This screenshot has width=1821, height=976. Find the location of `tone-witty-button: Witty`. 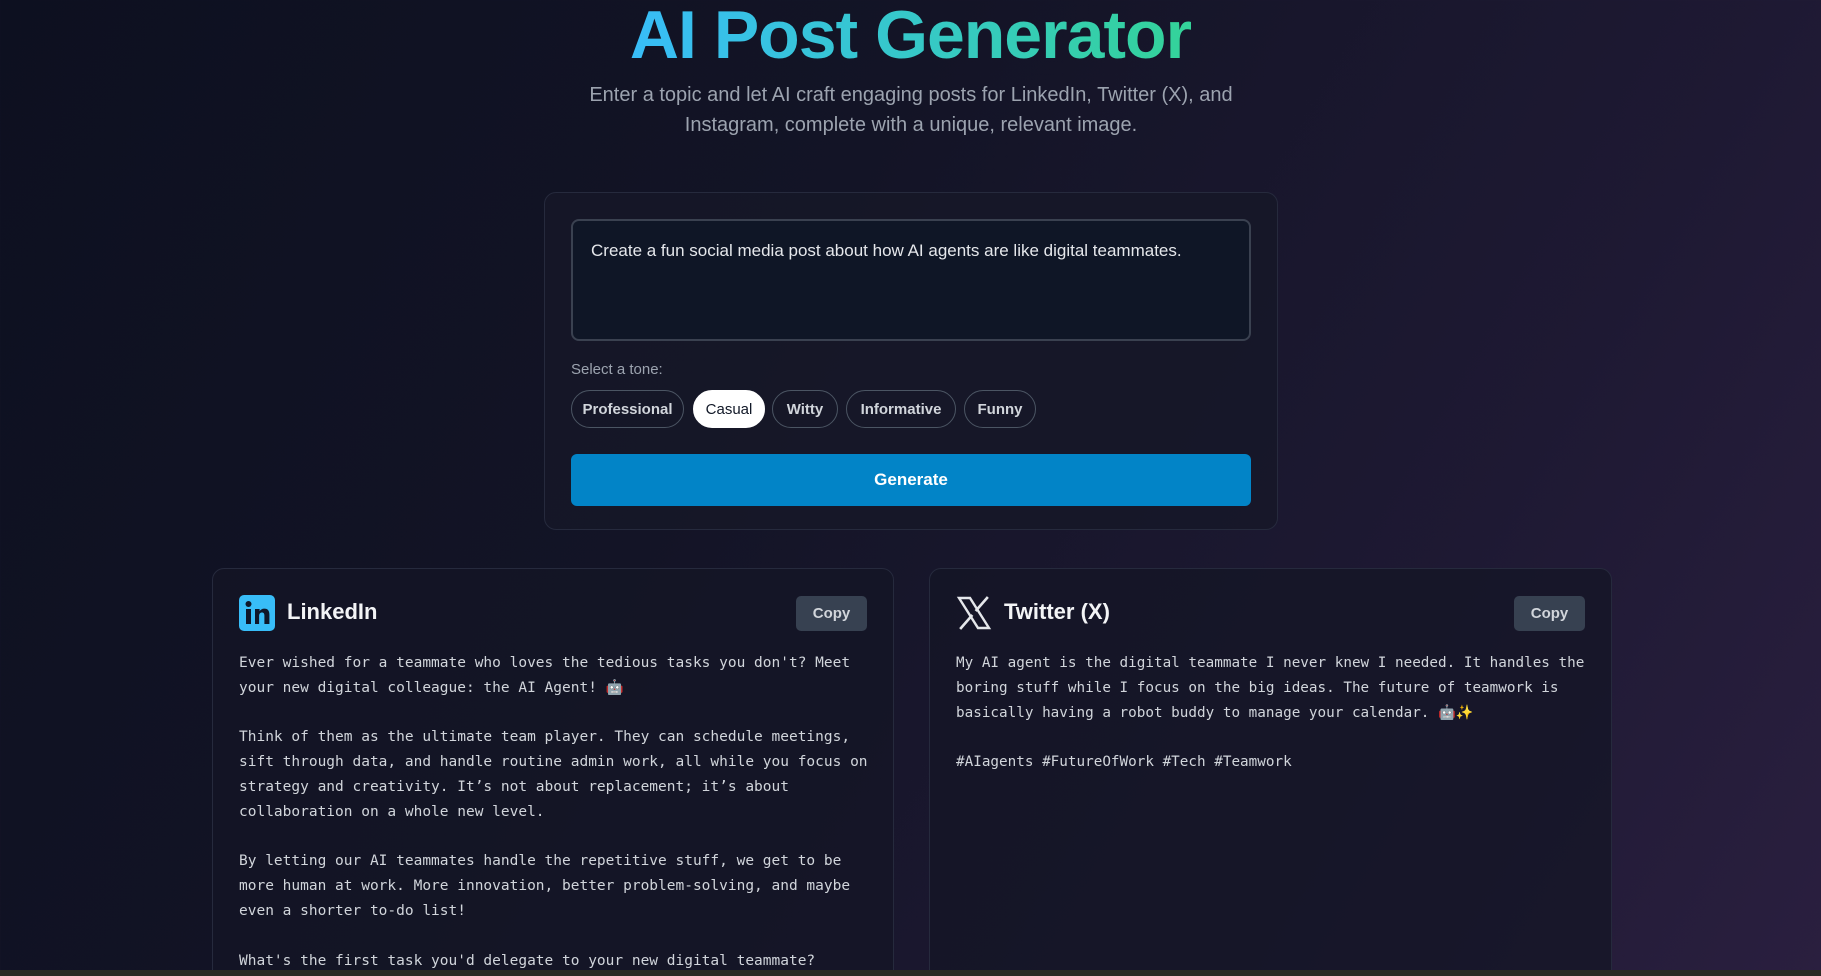

tone-witty-button: Witty is located at coordinates (805, 409).